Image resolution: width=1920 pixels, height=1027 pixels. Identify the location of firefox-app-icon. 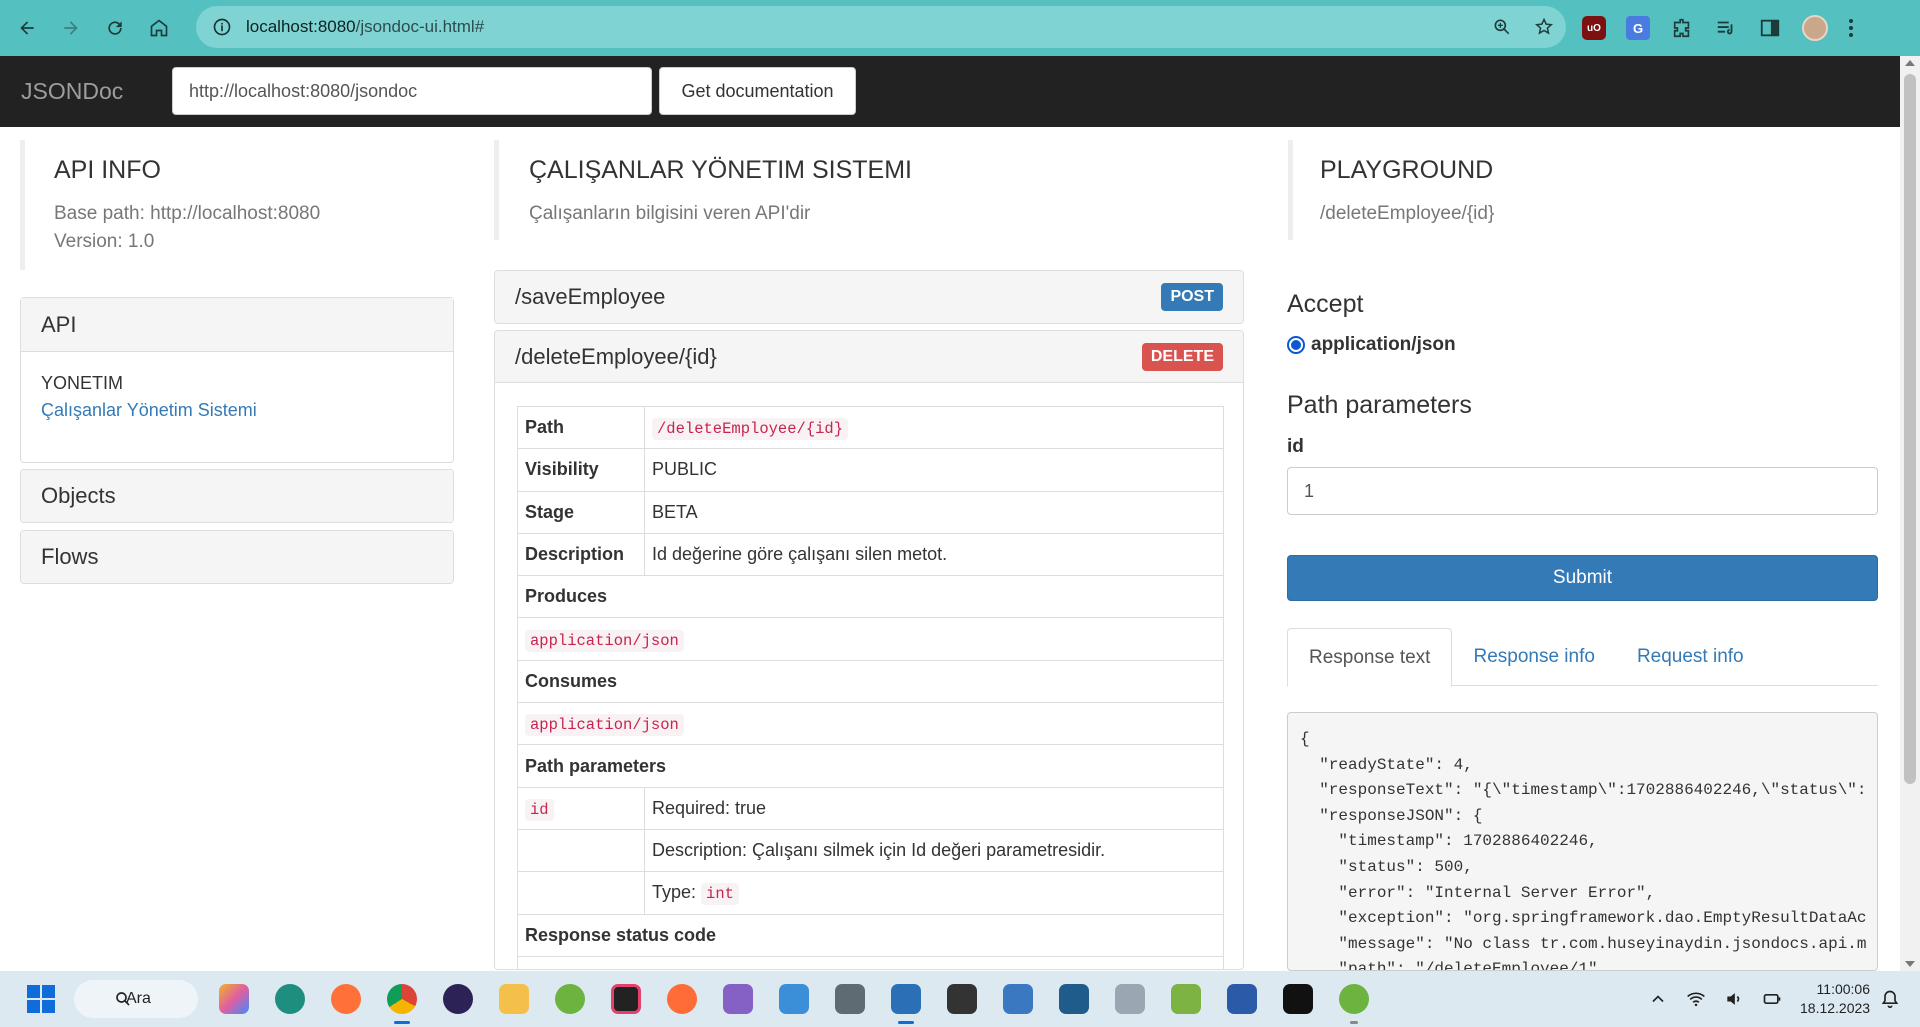
(346, 999).